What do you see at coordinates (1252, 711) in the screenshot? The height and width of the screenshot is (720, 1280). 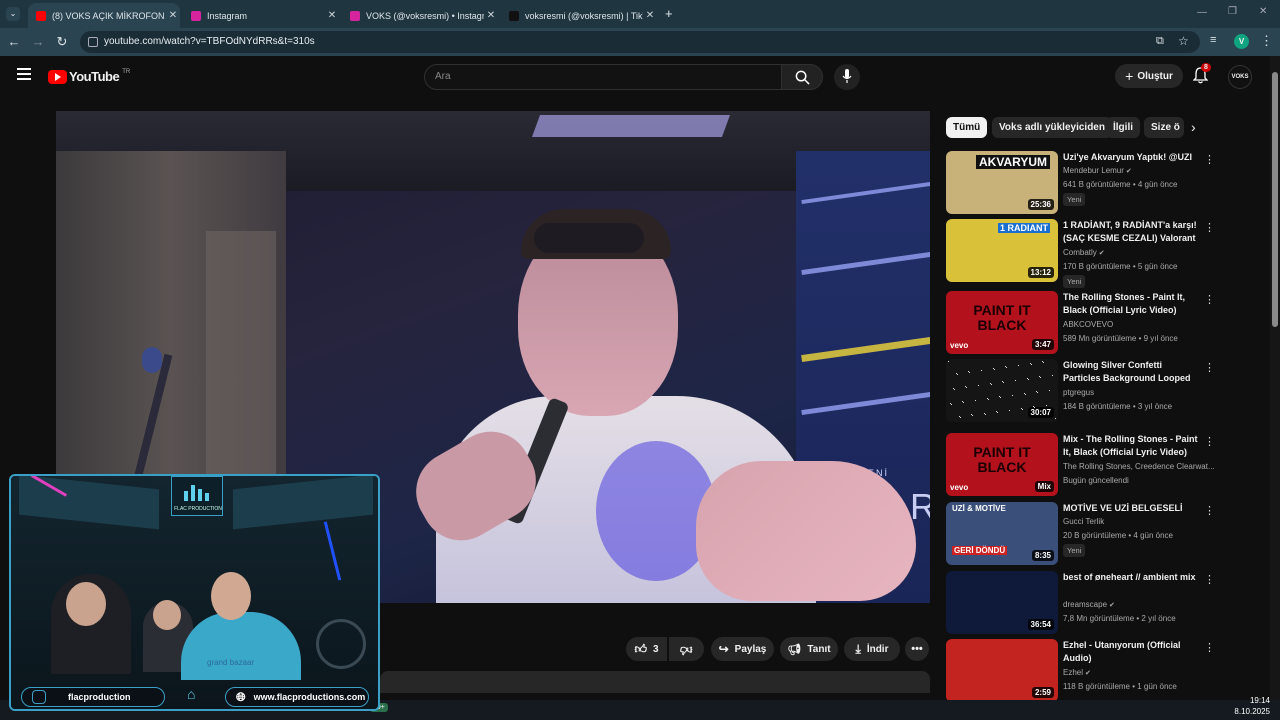 I see `taskbar-date: 8.10.2025` at bounding box center [1252, 711].